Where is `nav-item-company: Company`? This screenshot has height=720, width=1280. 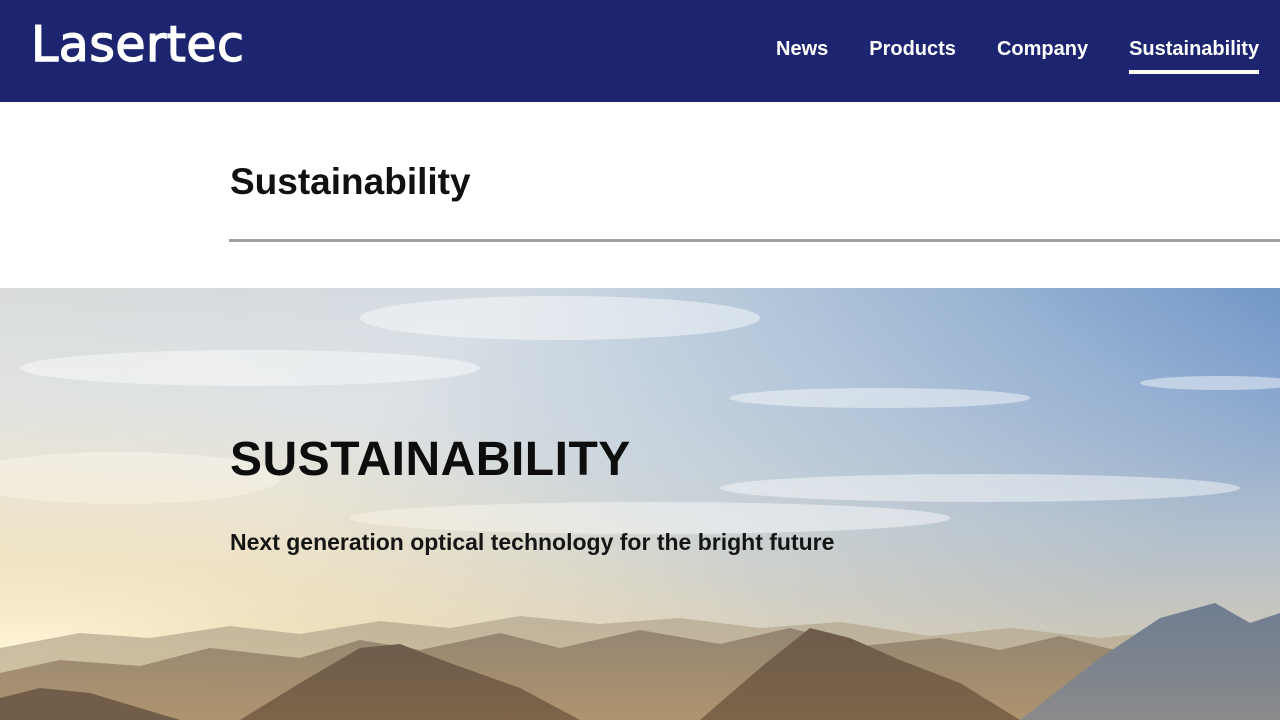
nav-item-company: Company is located at coordinates (1042, 49).